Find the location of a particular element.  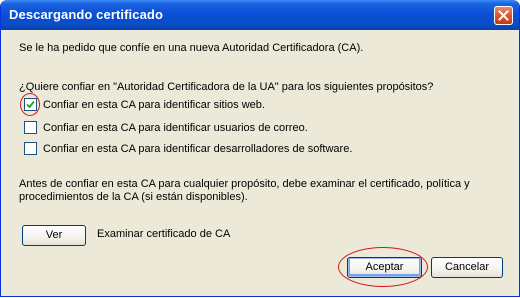

checkbox-email-users is located at coordinates (30, 127).